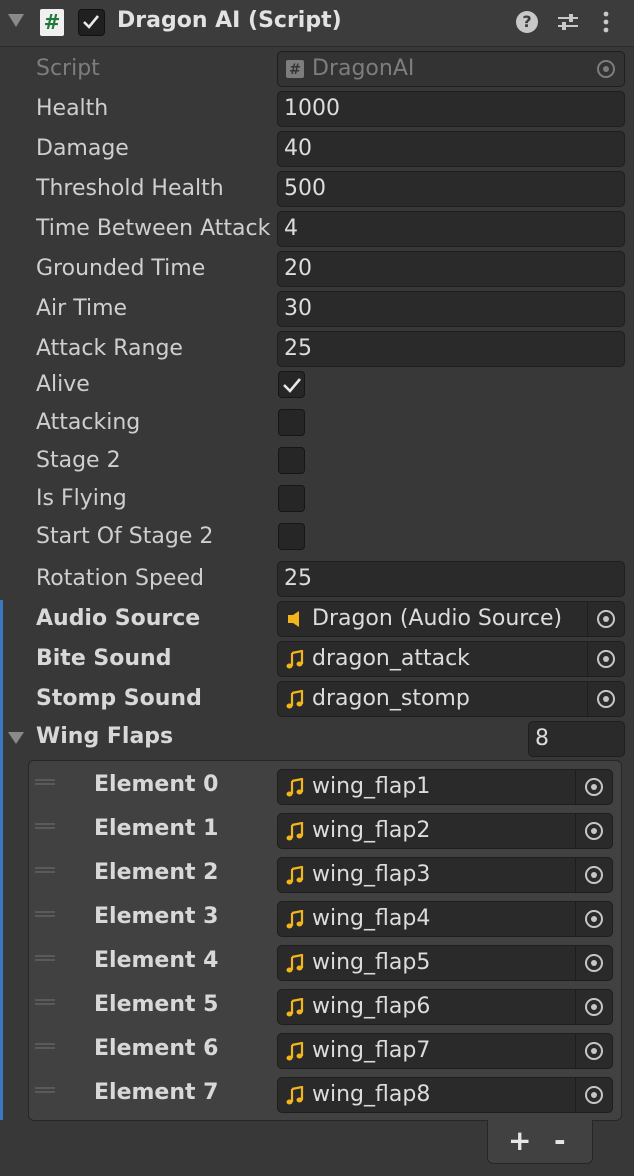 Image resolution: width=634 pixels, height=1176 pixels. What do you see at coordinates (78, 460) in the screenshot?
I see `stage2-label: Stage 2` at bounding box center [78, 460].